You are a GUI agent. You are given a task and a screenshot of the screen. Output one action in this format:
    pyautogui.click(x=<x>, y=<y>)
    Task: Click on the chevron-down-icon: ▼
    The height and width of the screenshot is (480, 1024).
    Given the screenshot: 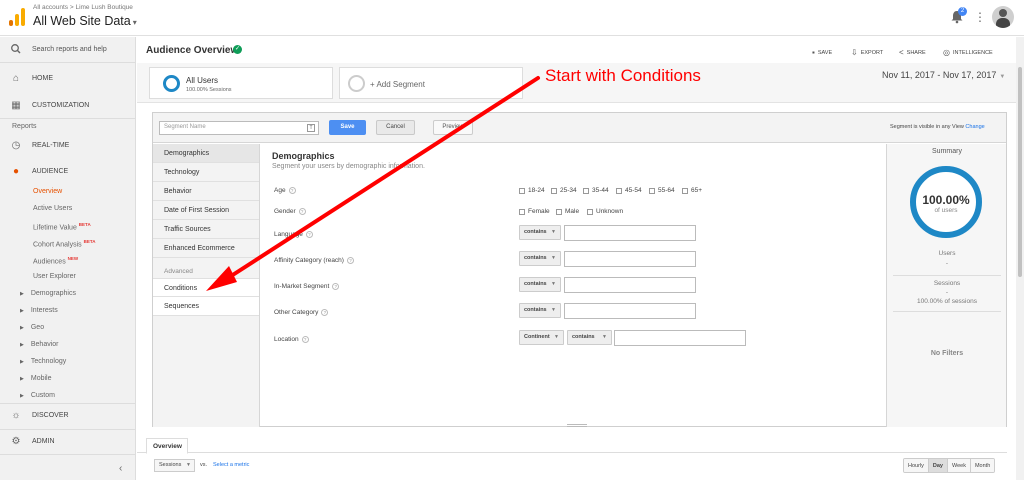 What is the action you would take?
    pyautogui.click(x=1002, y=77)
    